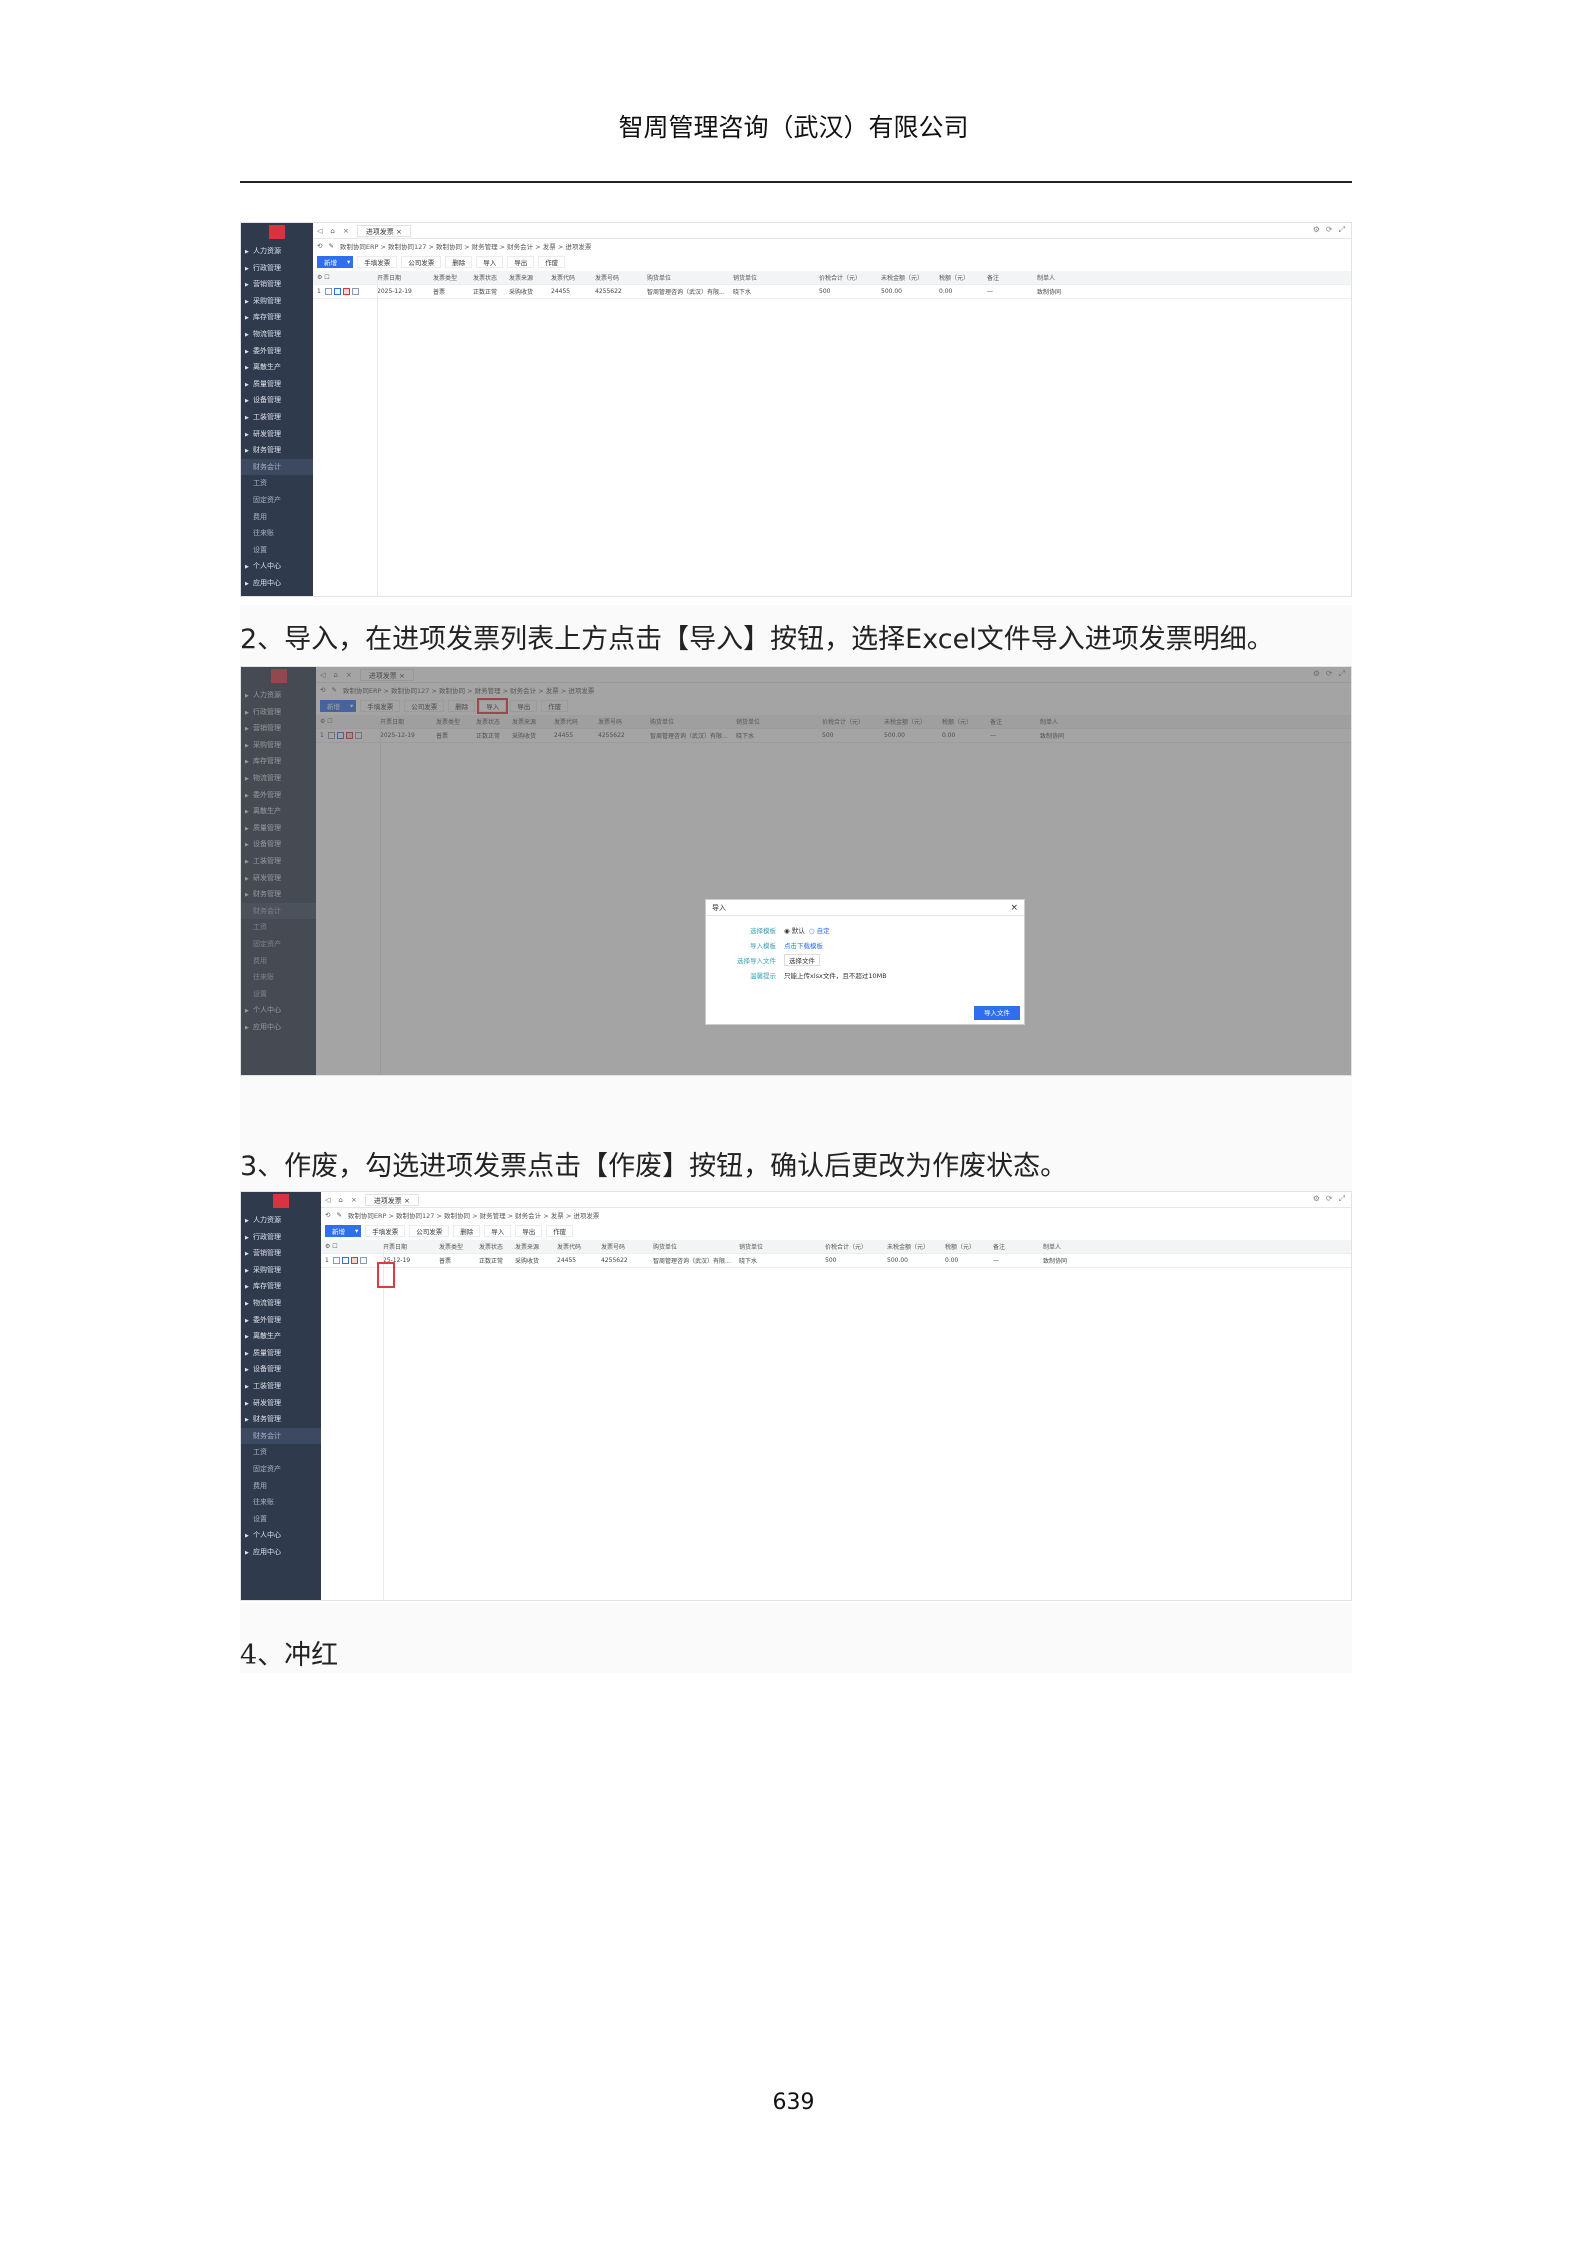  What do you see at coordinates (281, 1220) in the screenshot?
I see `sidebar-item: ▶ 人力资源` at bounding box center [281, 1220].